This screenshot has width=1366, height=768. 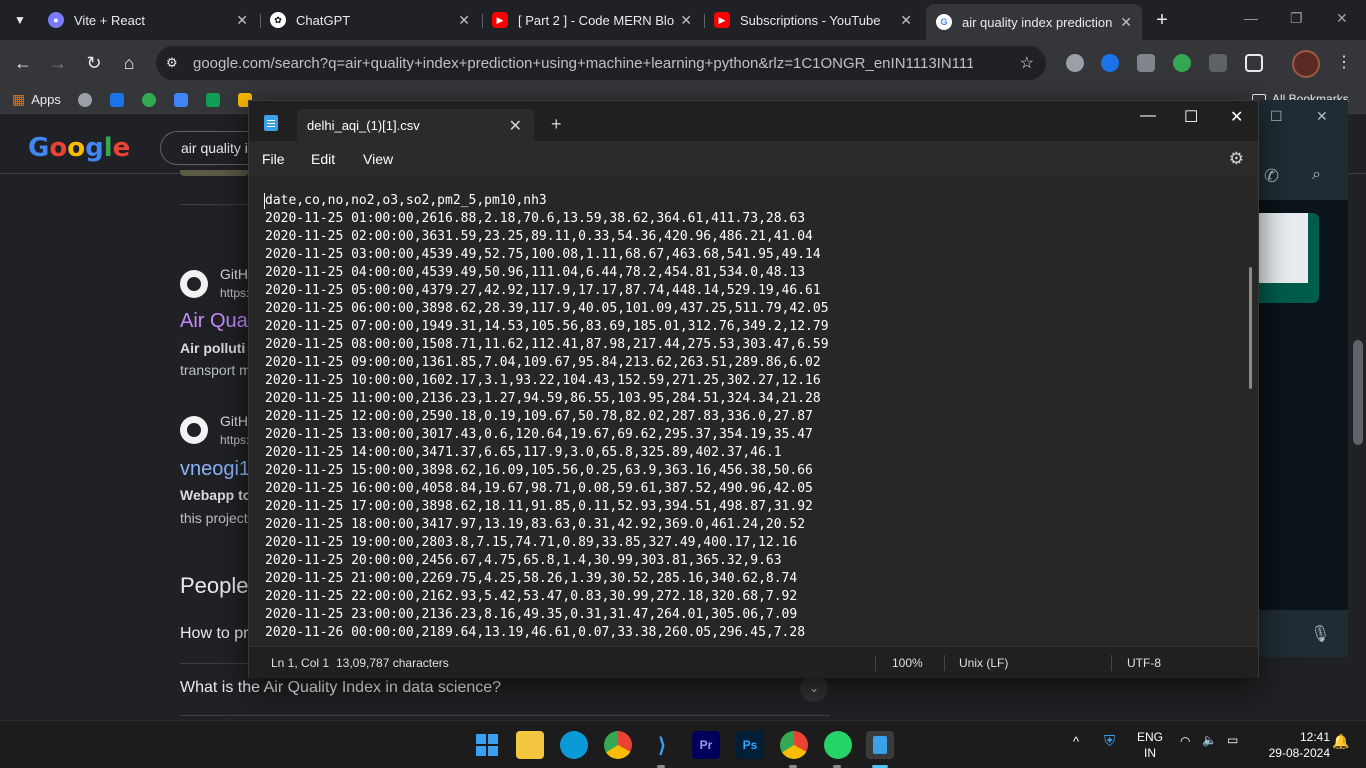 What do you see at coordinates (618, 745) in the screenshot?
I see `chrome-icon` at bounding box center [618, 745].